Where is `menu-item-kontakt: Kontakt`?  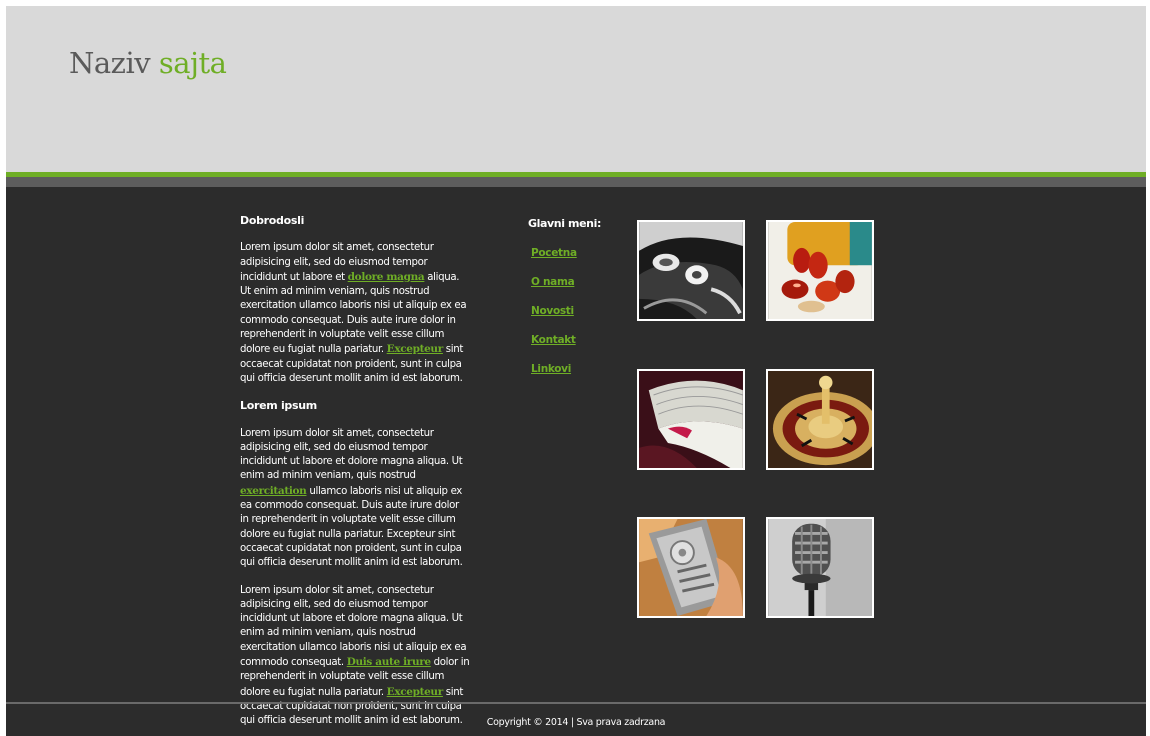 menu-item-kontakt: Kontakt is located at coordinates (574, 348).